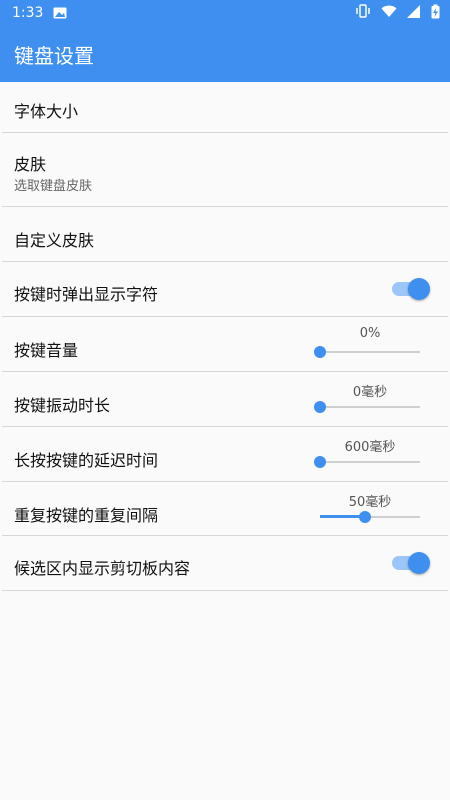 The height and width of the screenshot is (800, 450). Describe the element at coordinates (389, 13) in the screenshot. I see `wifi-icon` at that location.